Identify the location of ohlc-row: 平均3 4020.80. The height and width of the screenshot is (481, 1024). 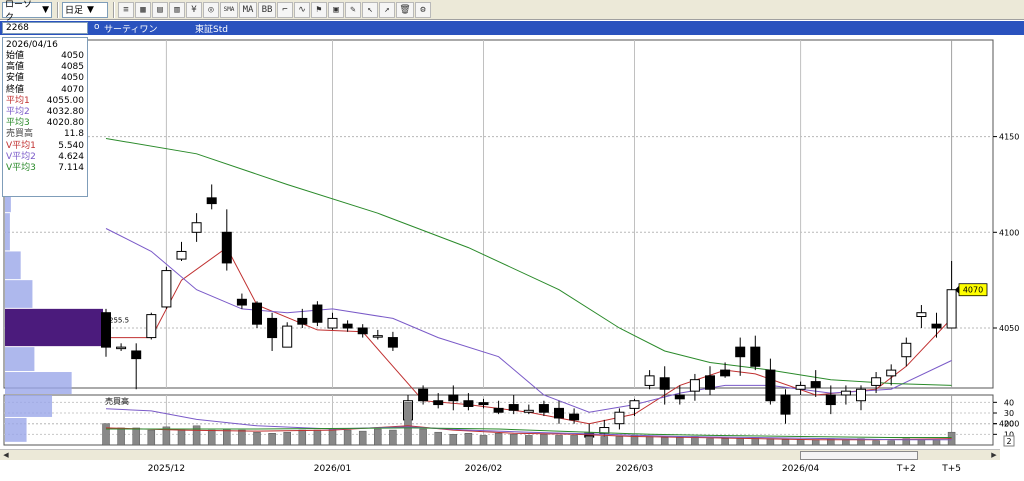
(45, 123).